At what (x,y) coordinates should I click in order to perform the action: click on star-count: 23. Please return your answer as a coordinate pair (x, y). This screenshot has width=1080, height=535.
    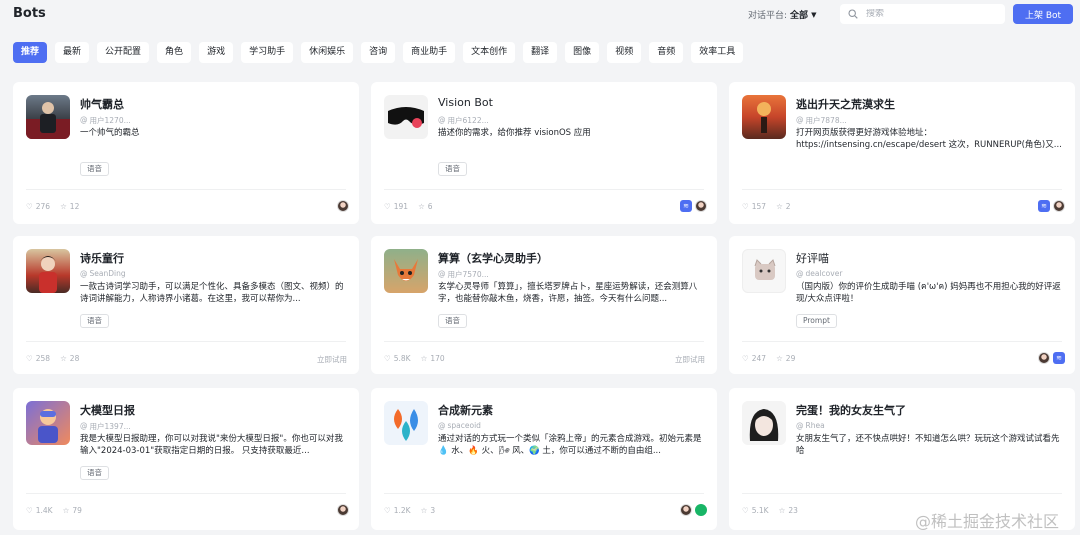
    Looking at the image, I should click on (793, 510).